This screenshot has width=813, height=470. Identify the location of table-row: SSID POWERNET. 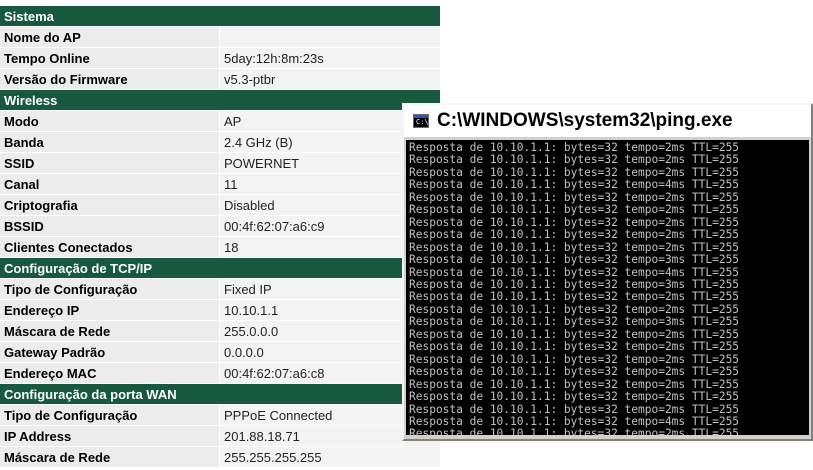
(220, 163).